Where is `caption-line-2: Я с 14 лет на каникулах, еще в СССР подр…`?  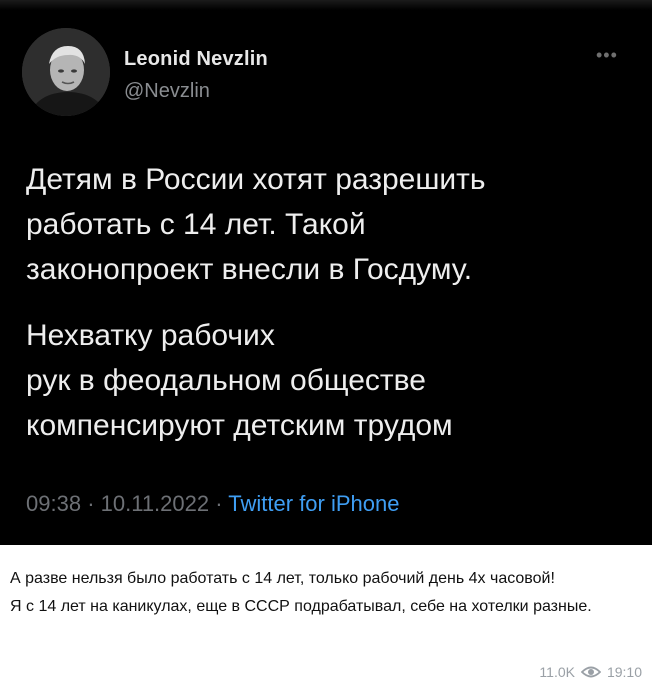 caption-line-2: Я с 14 лет на каникулах, еще в СССР подр… is located at coordinates (301, 606).